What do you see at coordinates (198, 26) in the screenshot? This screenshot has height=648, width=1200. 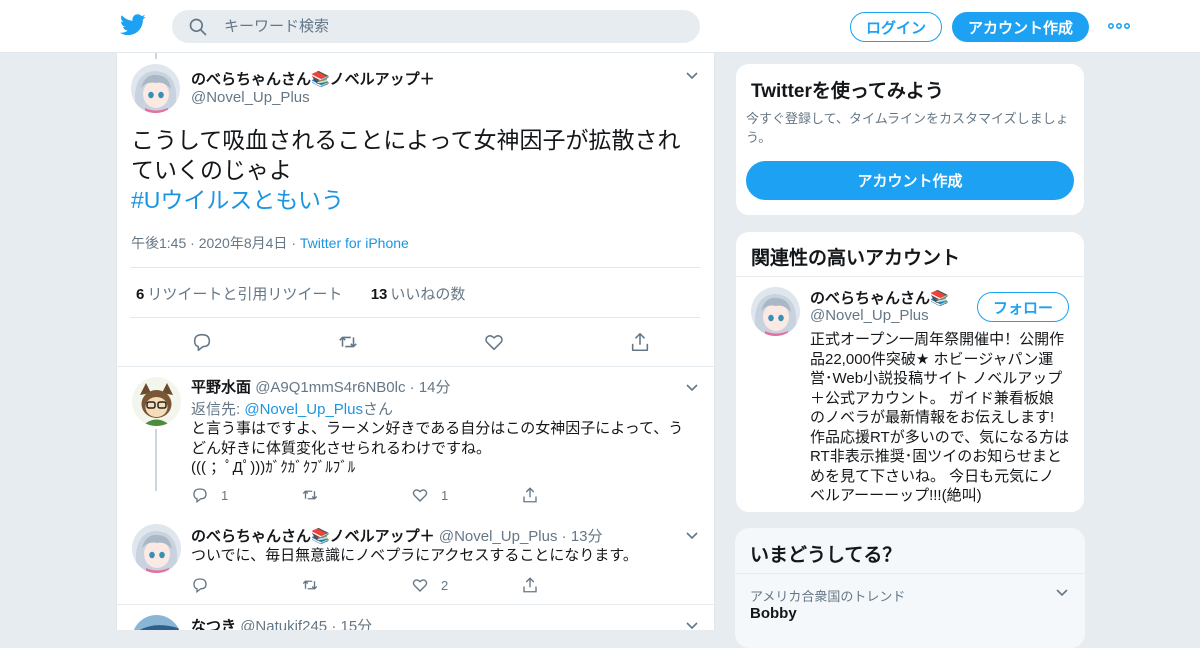 I see `search-icon` at bounding box center [198, 26].